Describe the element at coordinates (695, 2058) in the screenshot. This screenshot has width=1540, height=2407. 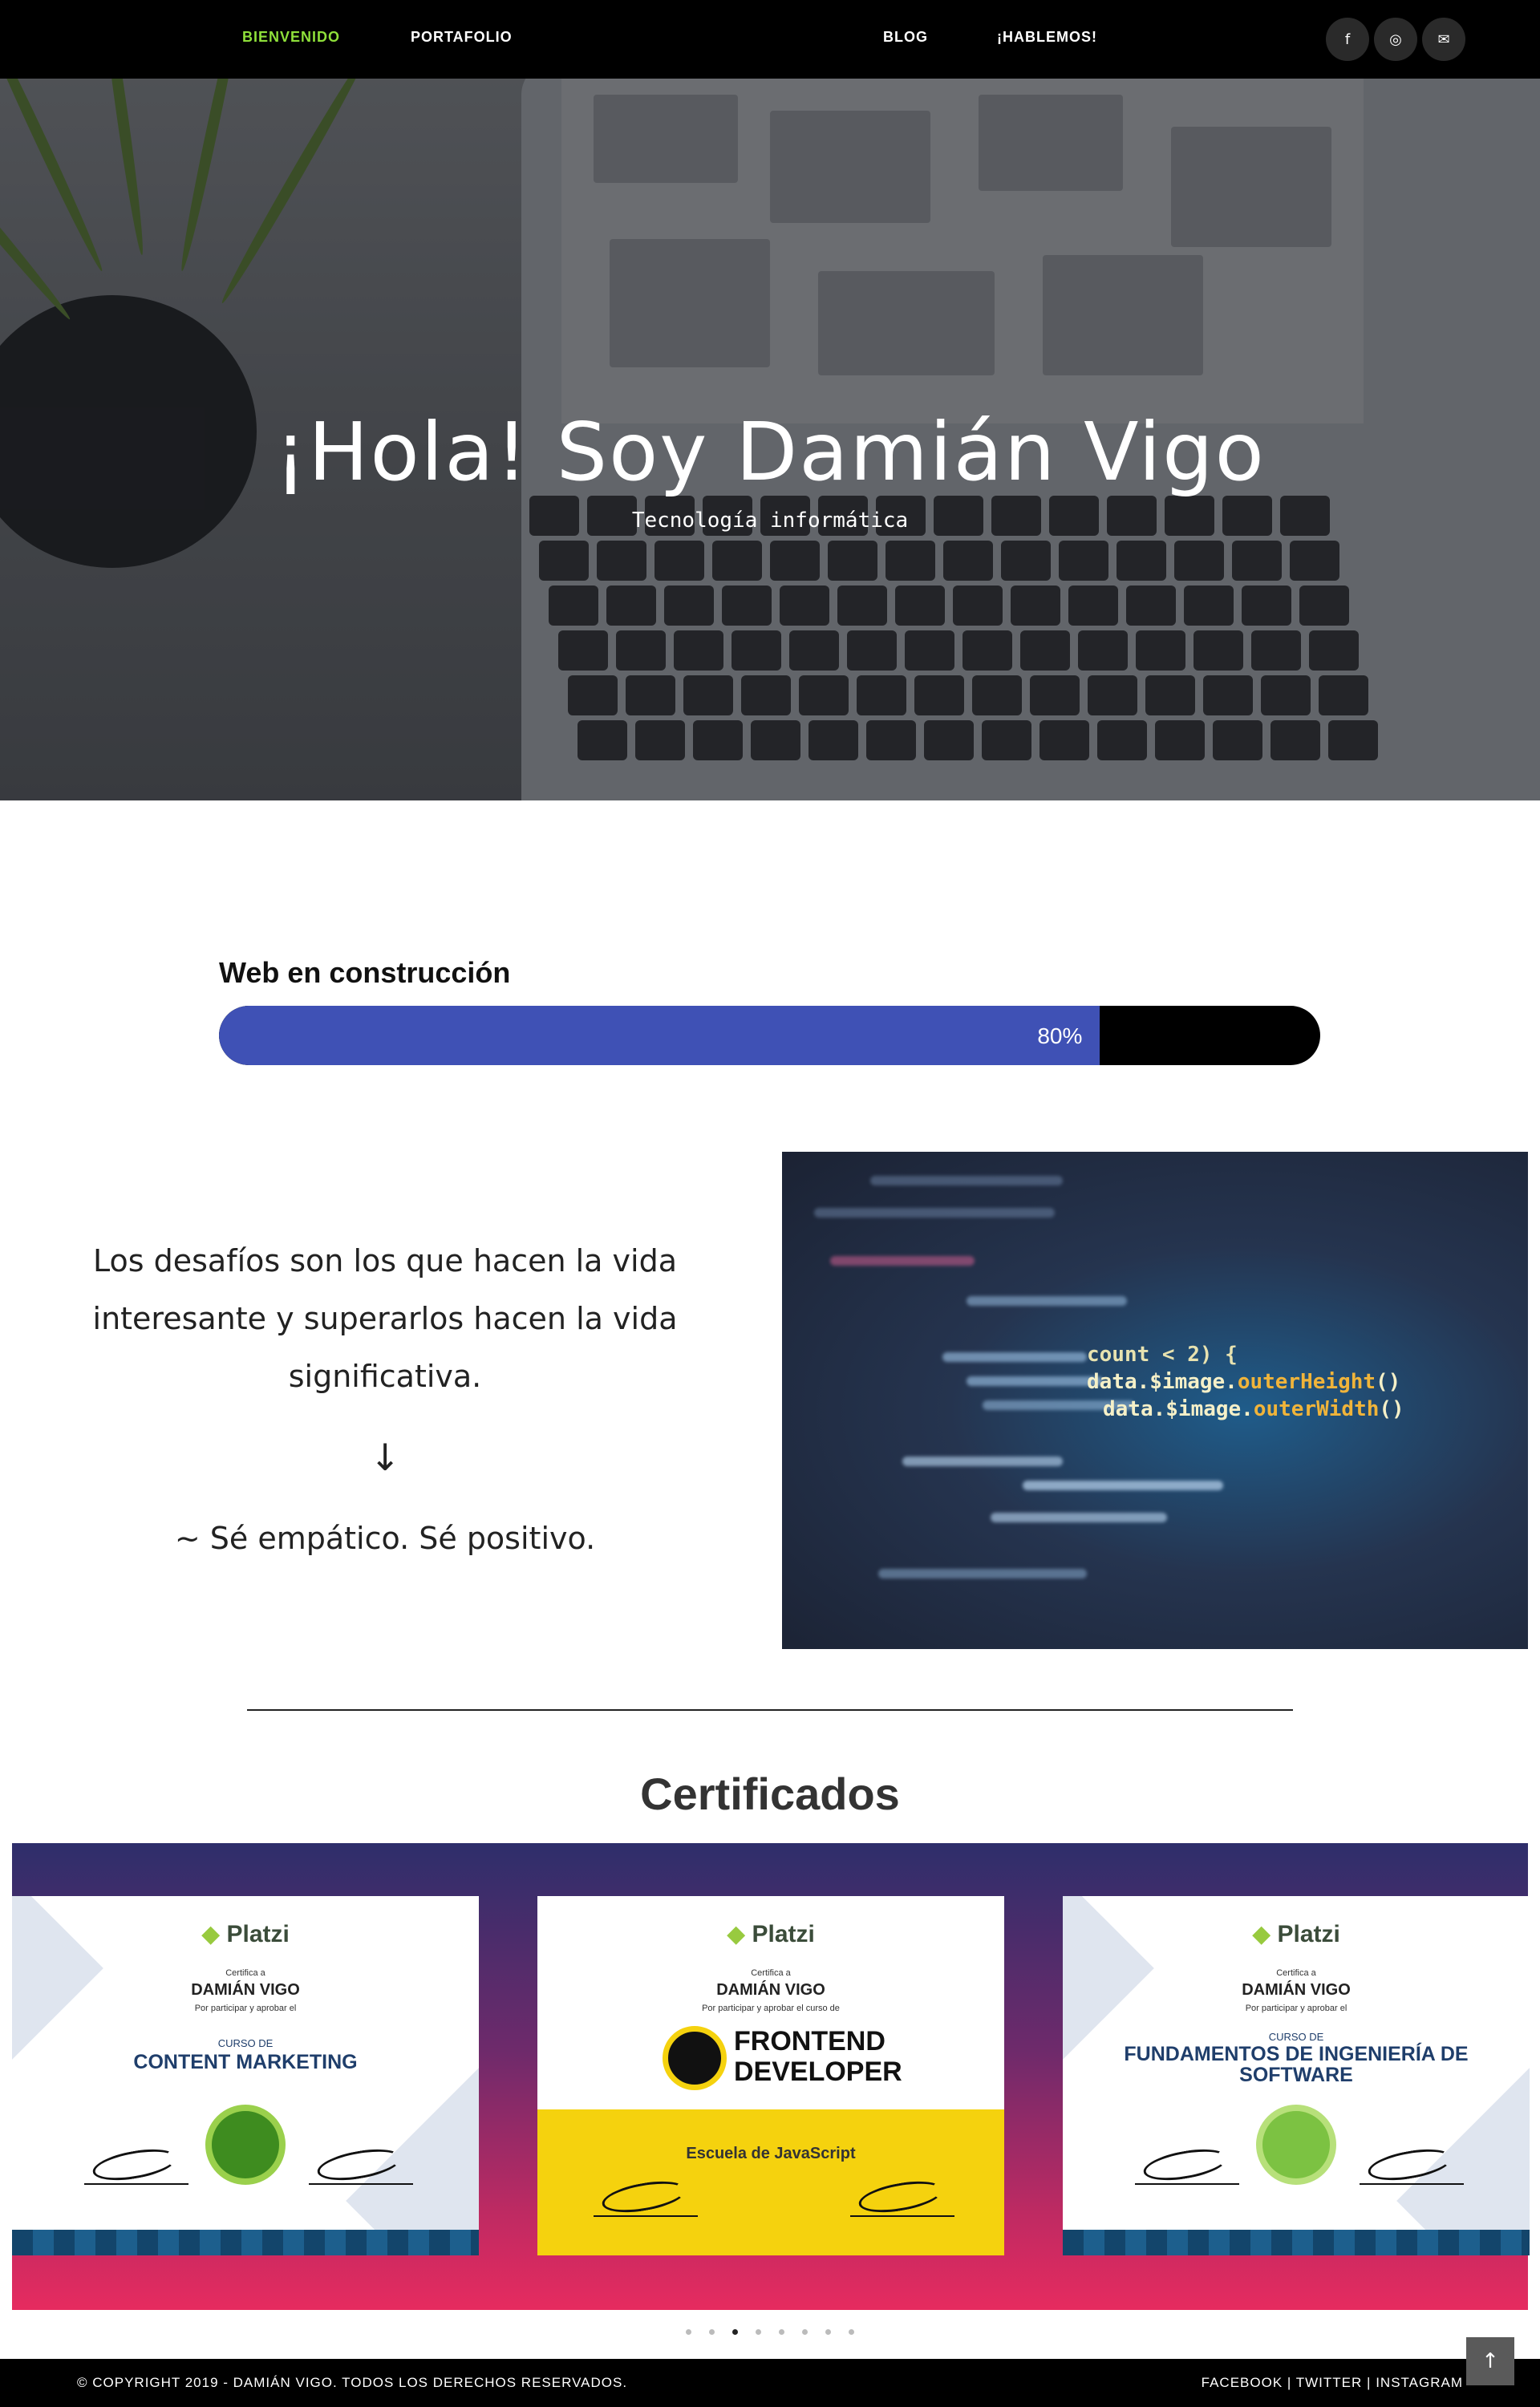
I see `frontend-badge-icon` at that location.